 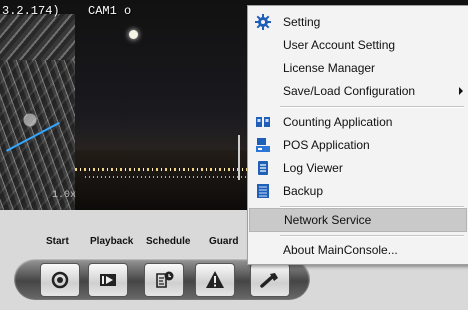 I want to click on counting-icon, so click(x=263, y=122).